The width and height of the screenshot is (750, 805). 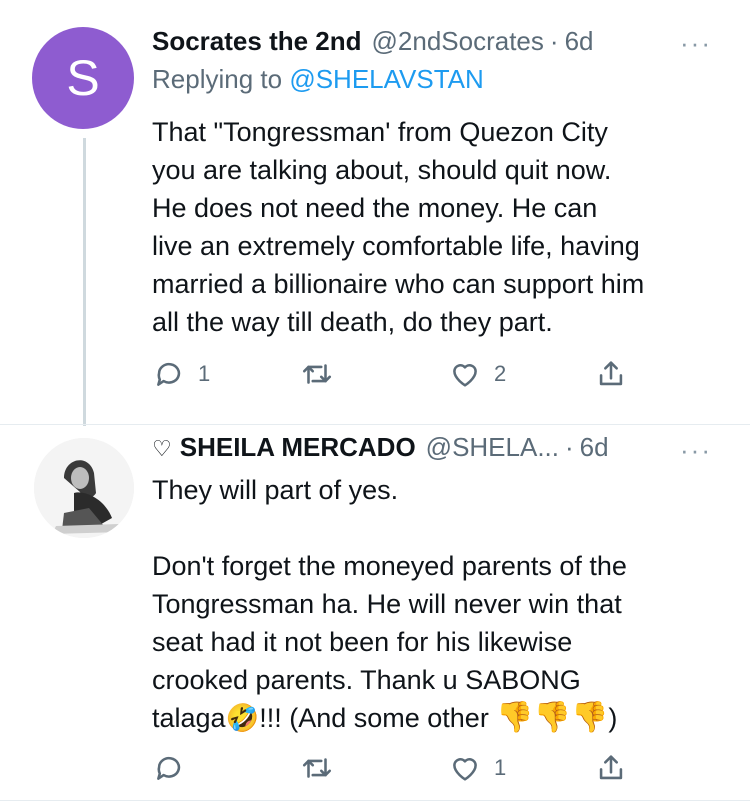 What do you see at coordinates (500, 767) in the screenshot?
I see `like-count: 1` at bounding box center [500, 767].